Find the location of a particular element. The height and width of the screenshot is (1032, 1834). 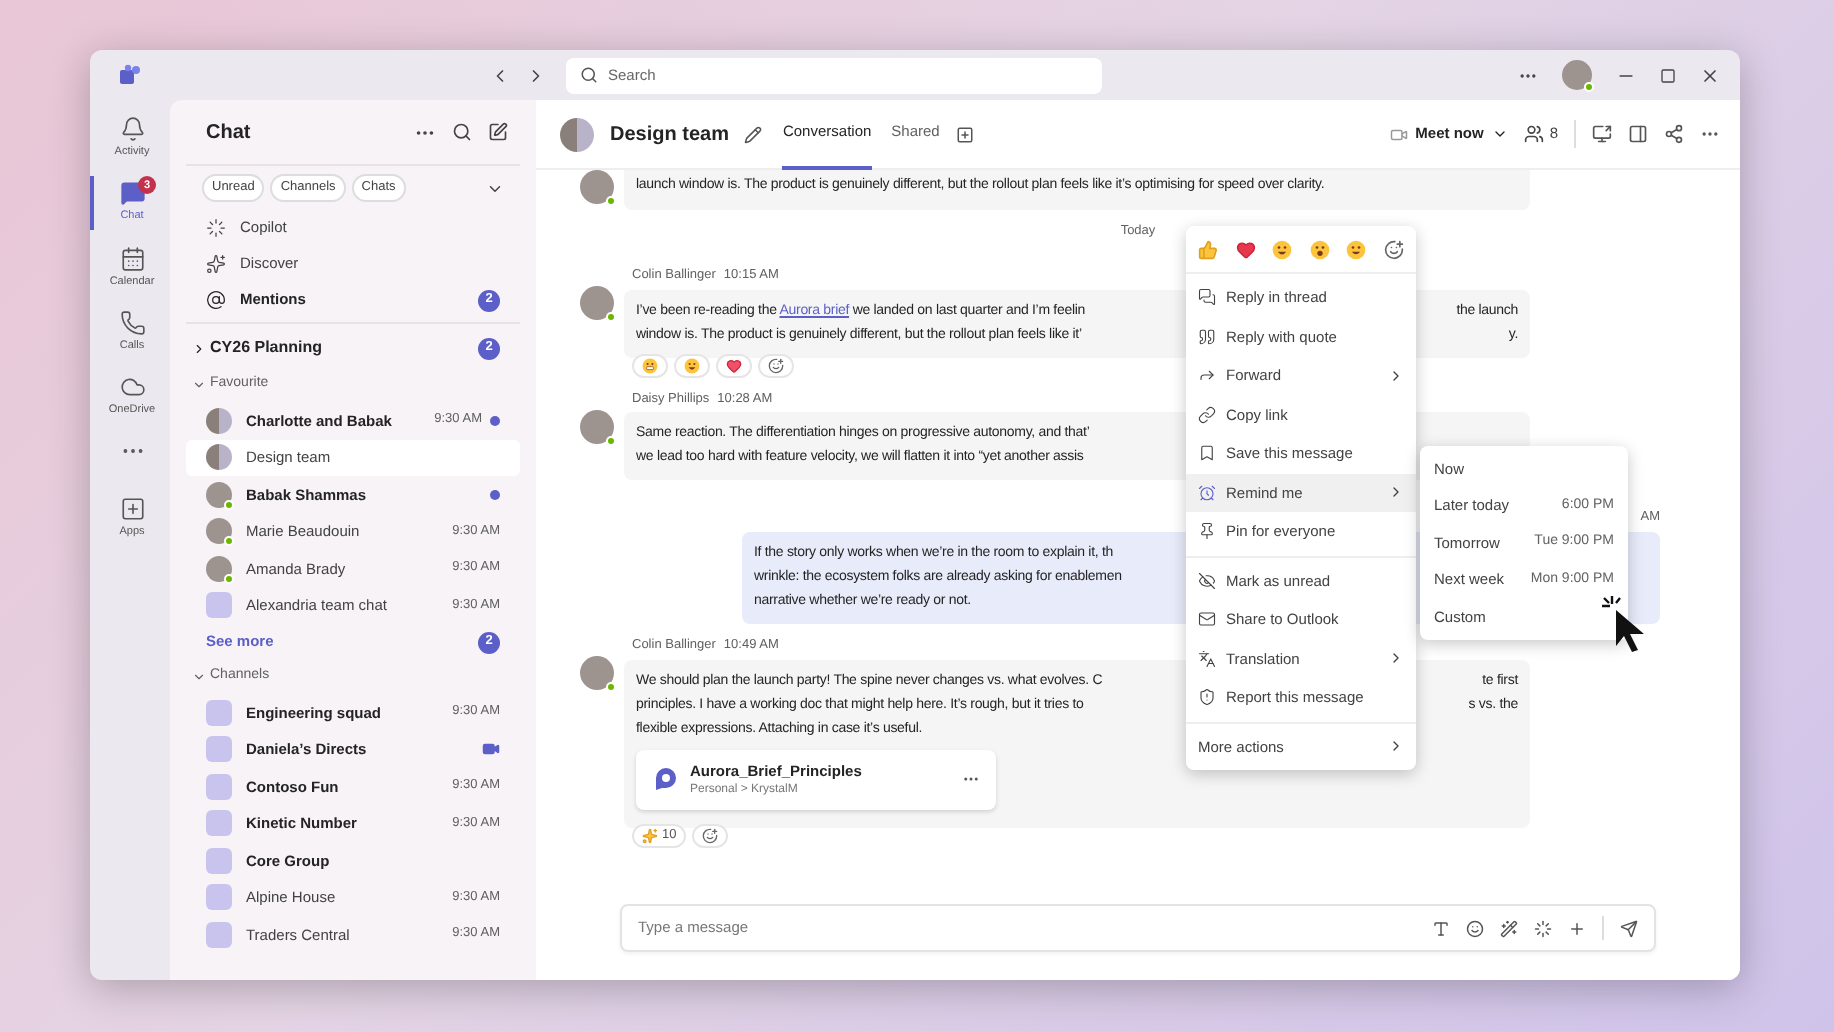

side-panel-icon is located at coordinates (1638, 134).